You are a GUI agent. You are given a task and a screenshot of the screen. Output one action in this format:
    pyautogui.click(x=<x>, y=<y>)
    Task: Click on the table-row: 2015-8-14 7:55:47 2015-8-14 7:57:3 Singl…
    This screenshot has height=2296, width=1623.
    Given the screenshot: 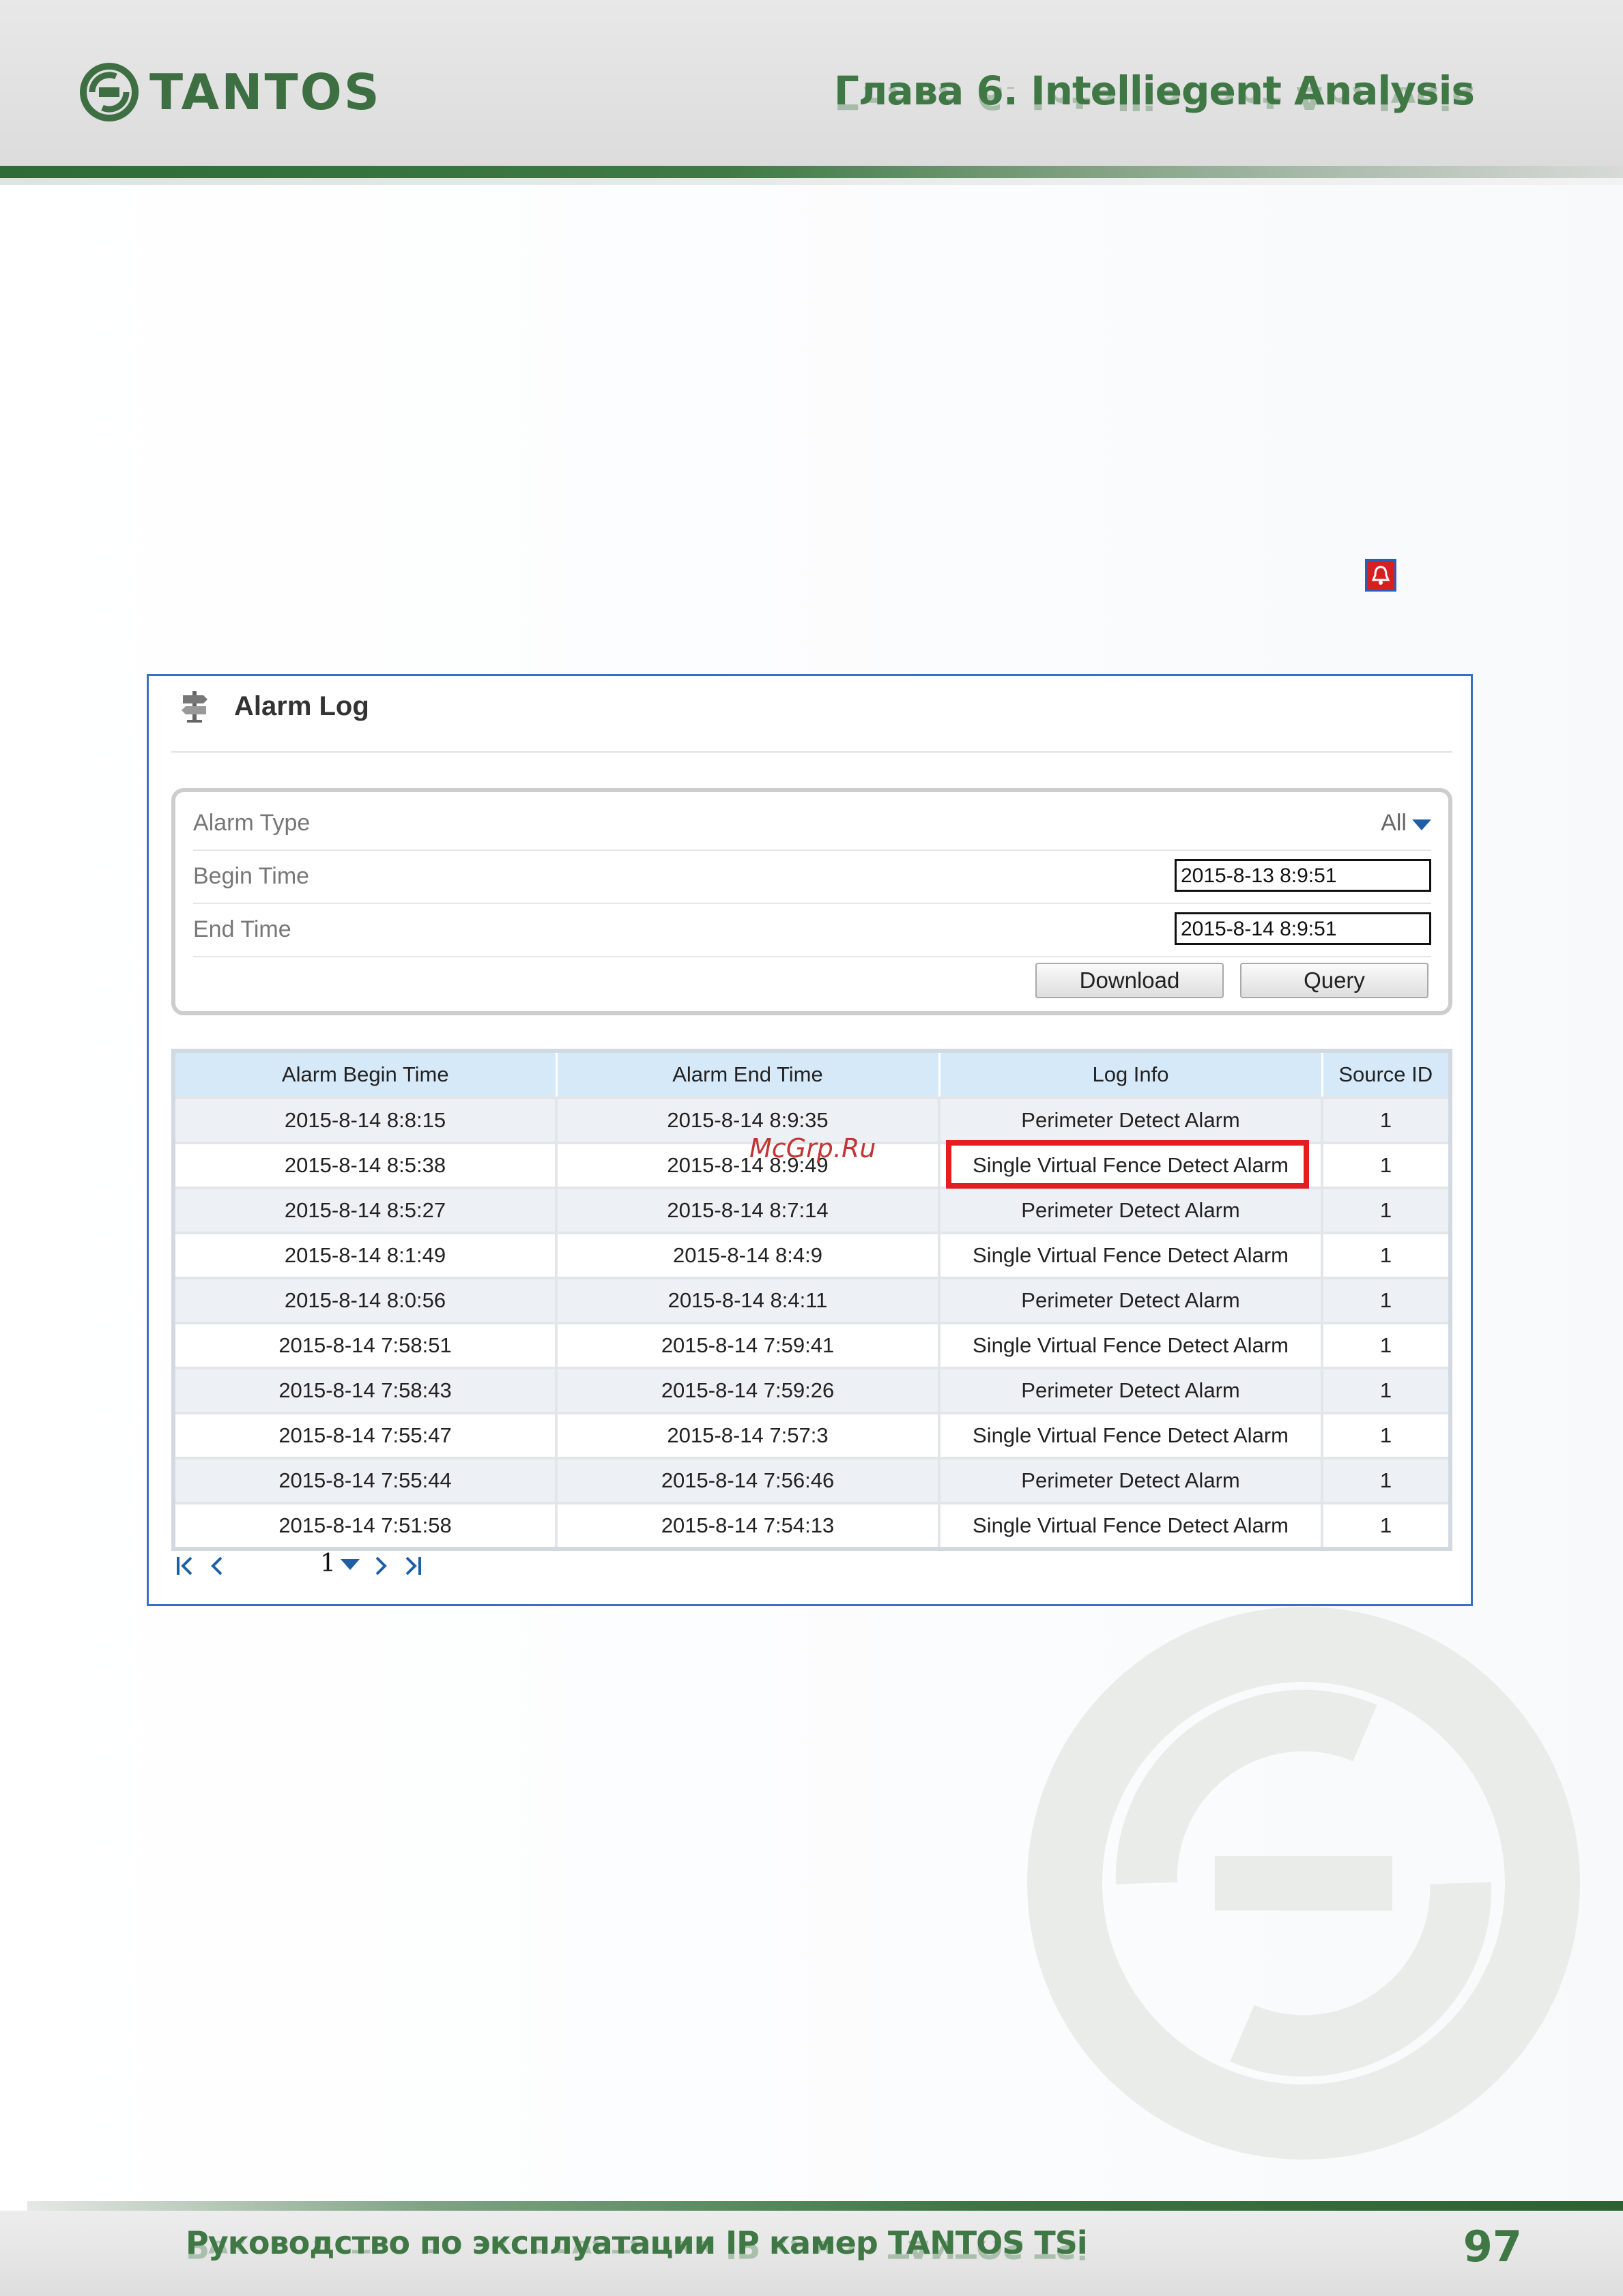 What is the action you would take?
    pyautogui.click(x=812, y=1435)
    